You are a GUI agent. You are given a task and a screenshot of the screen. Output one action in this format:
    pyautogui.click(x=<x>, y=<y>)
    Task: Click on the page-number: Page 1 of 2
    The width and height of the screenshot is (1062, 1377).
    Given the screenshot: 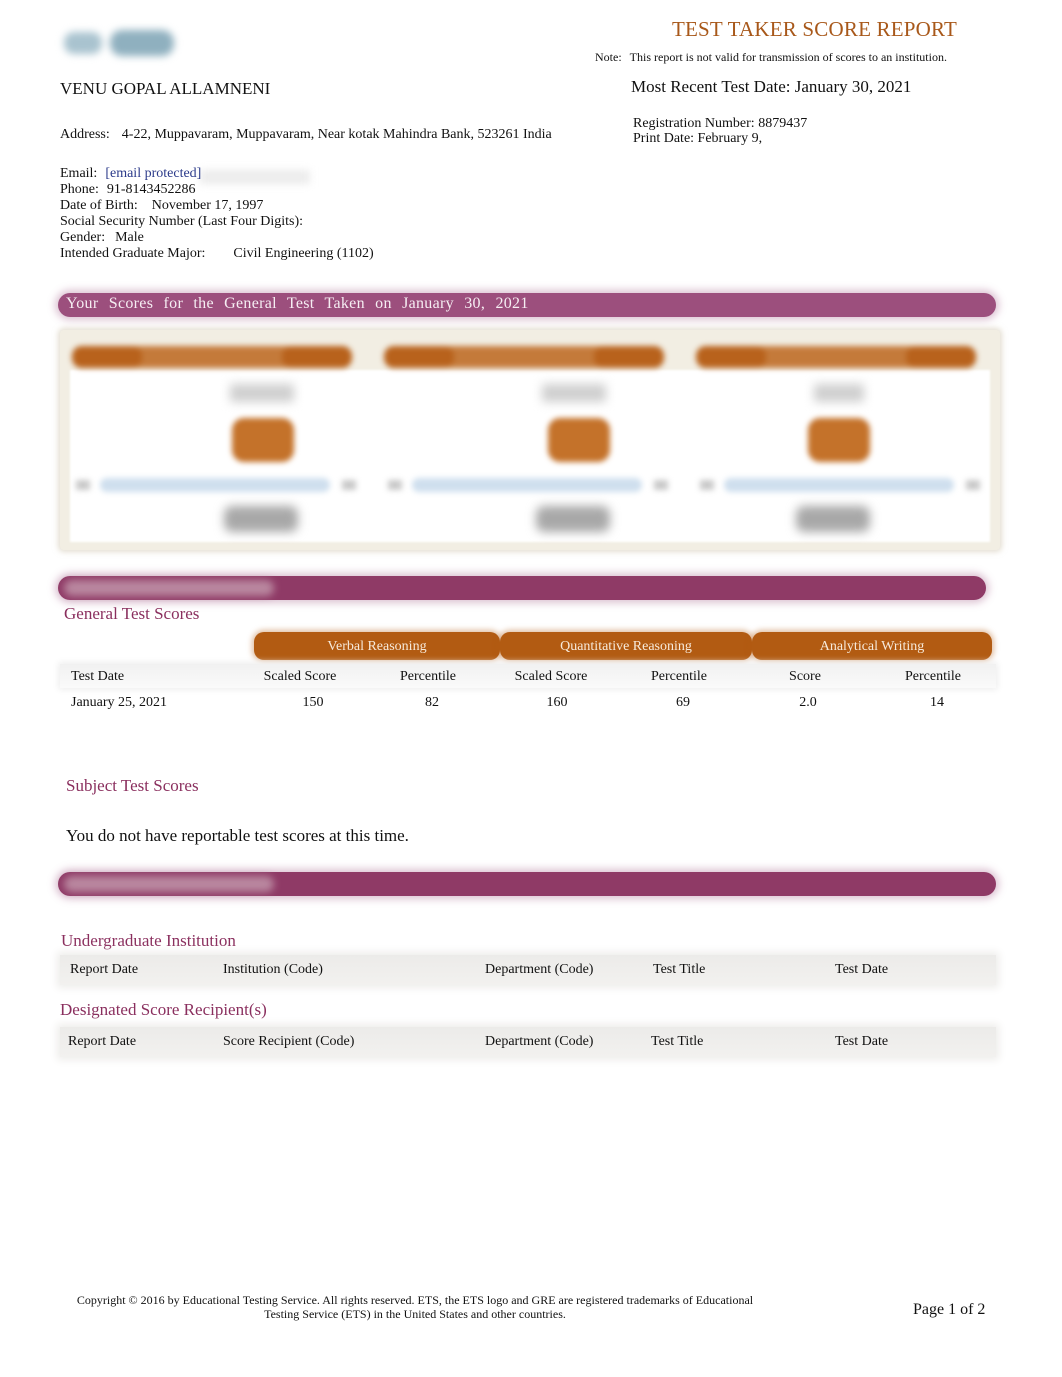 What is the action you would take?
    pyautogui.click(x=949, y=1309)
    